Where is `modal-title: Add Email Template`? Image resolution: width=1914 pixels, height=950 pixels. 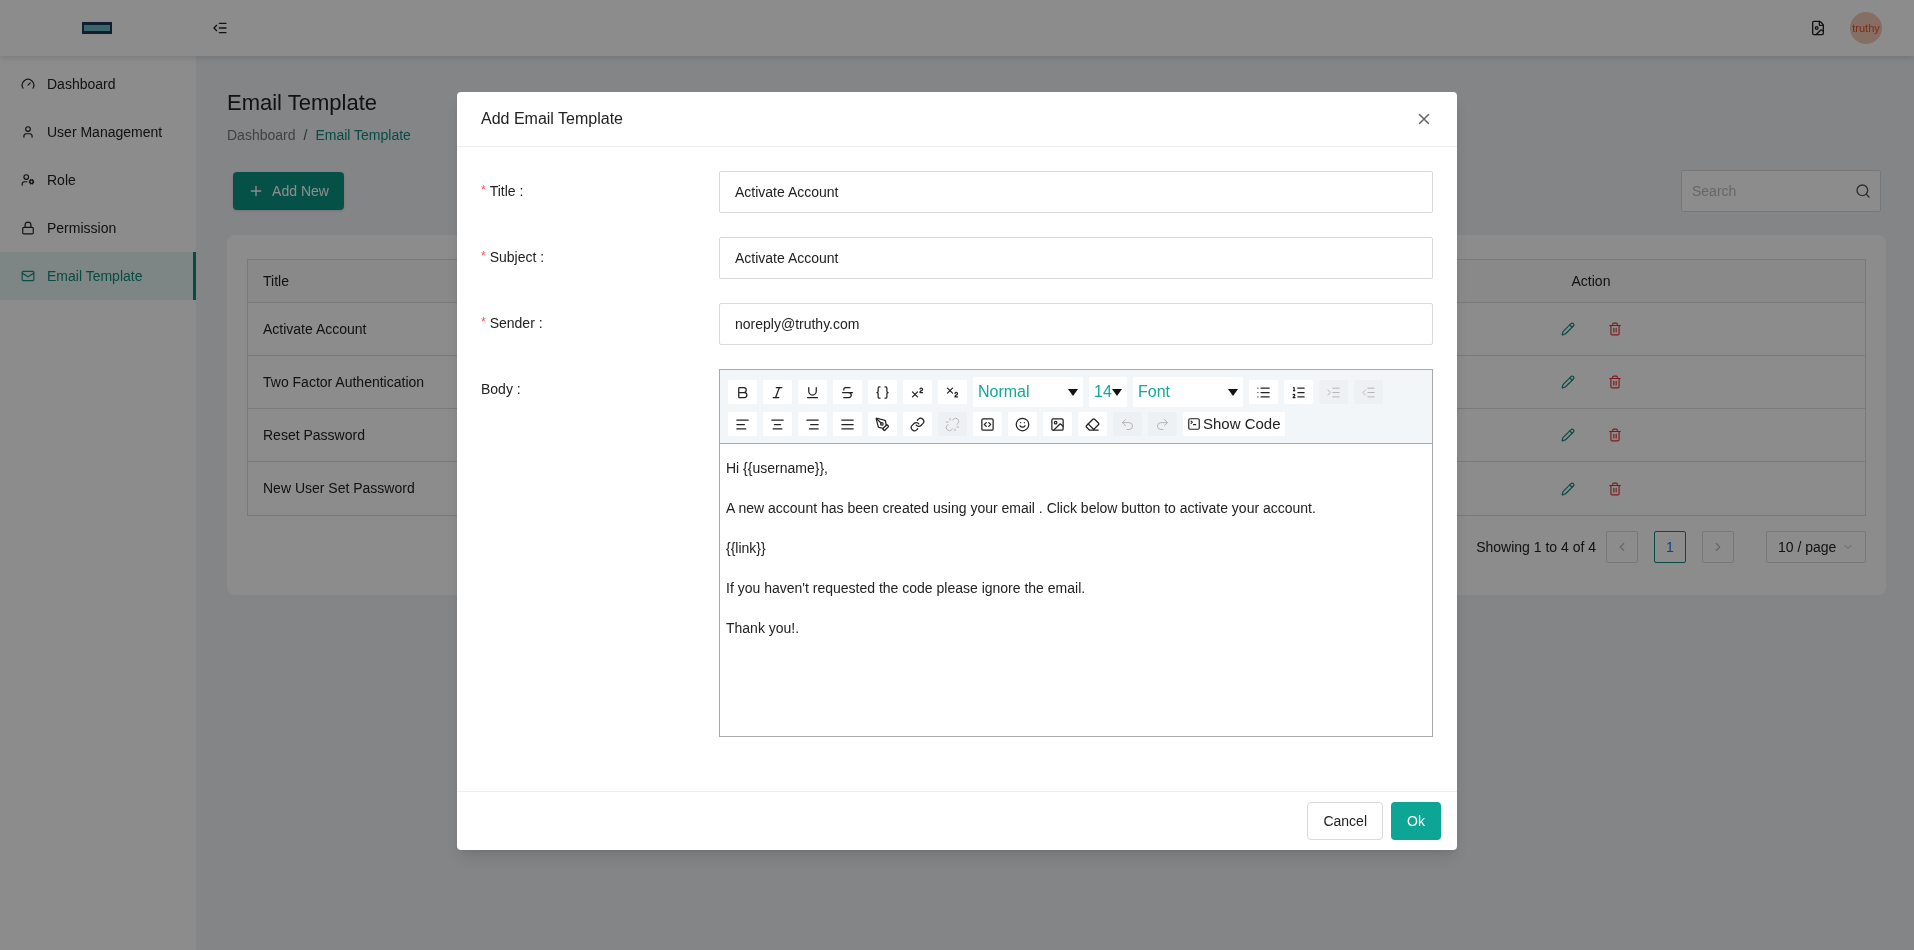
modal-title: Add Email Template is located at coordinates (552, 119).